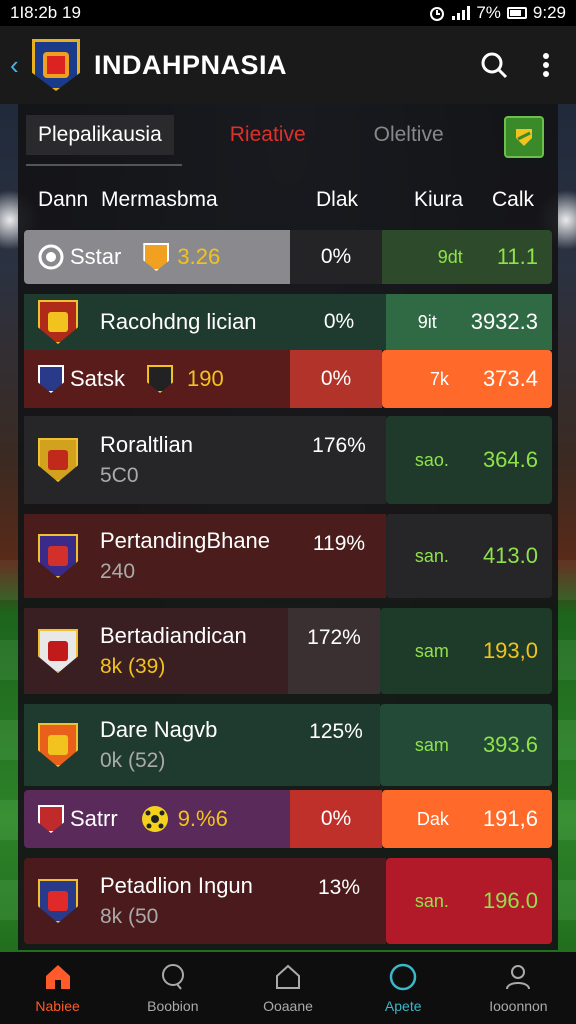 The height and width of the screenshot is (1024, 576). Describe the element at coordinates (516, 13) in the screenshot. I see `battery-icon` at that location.